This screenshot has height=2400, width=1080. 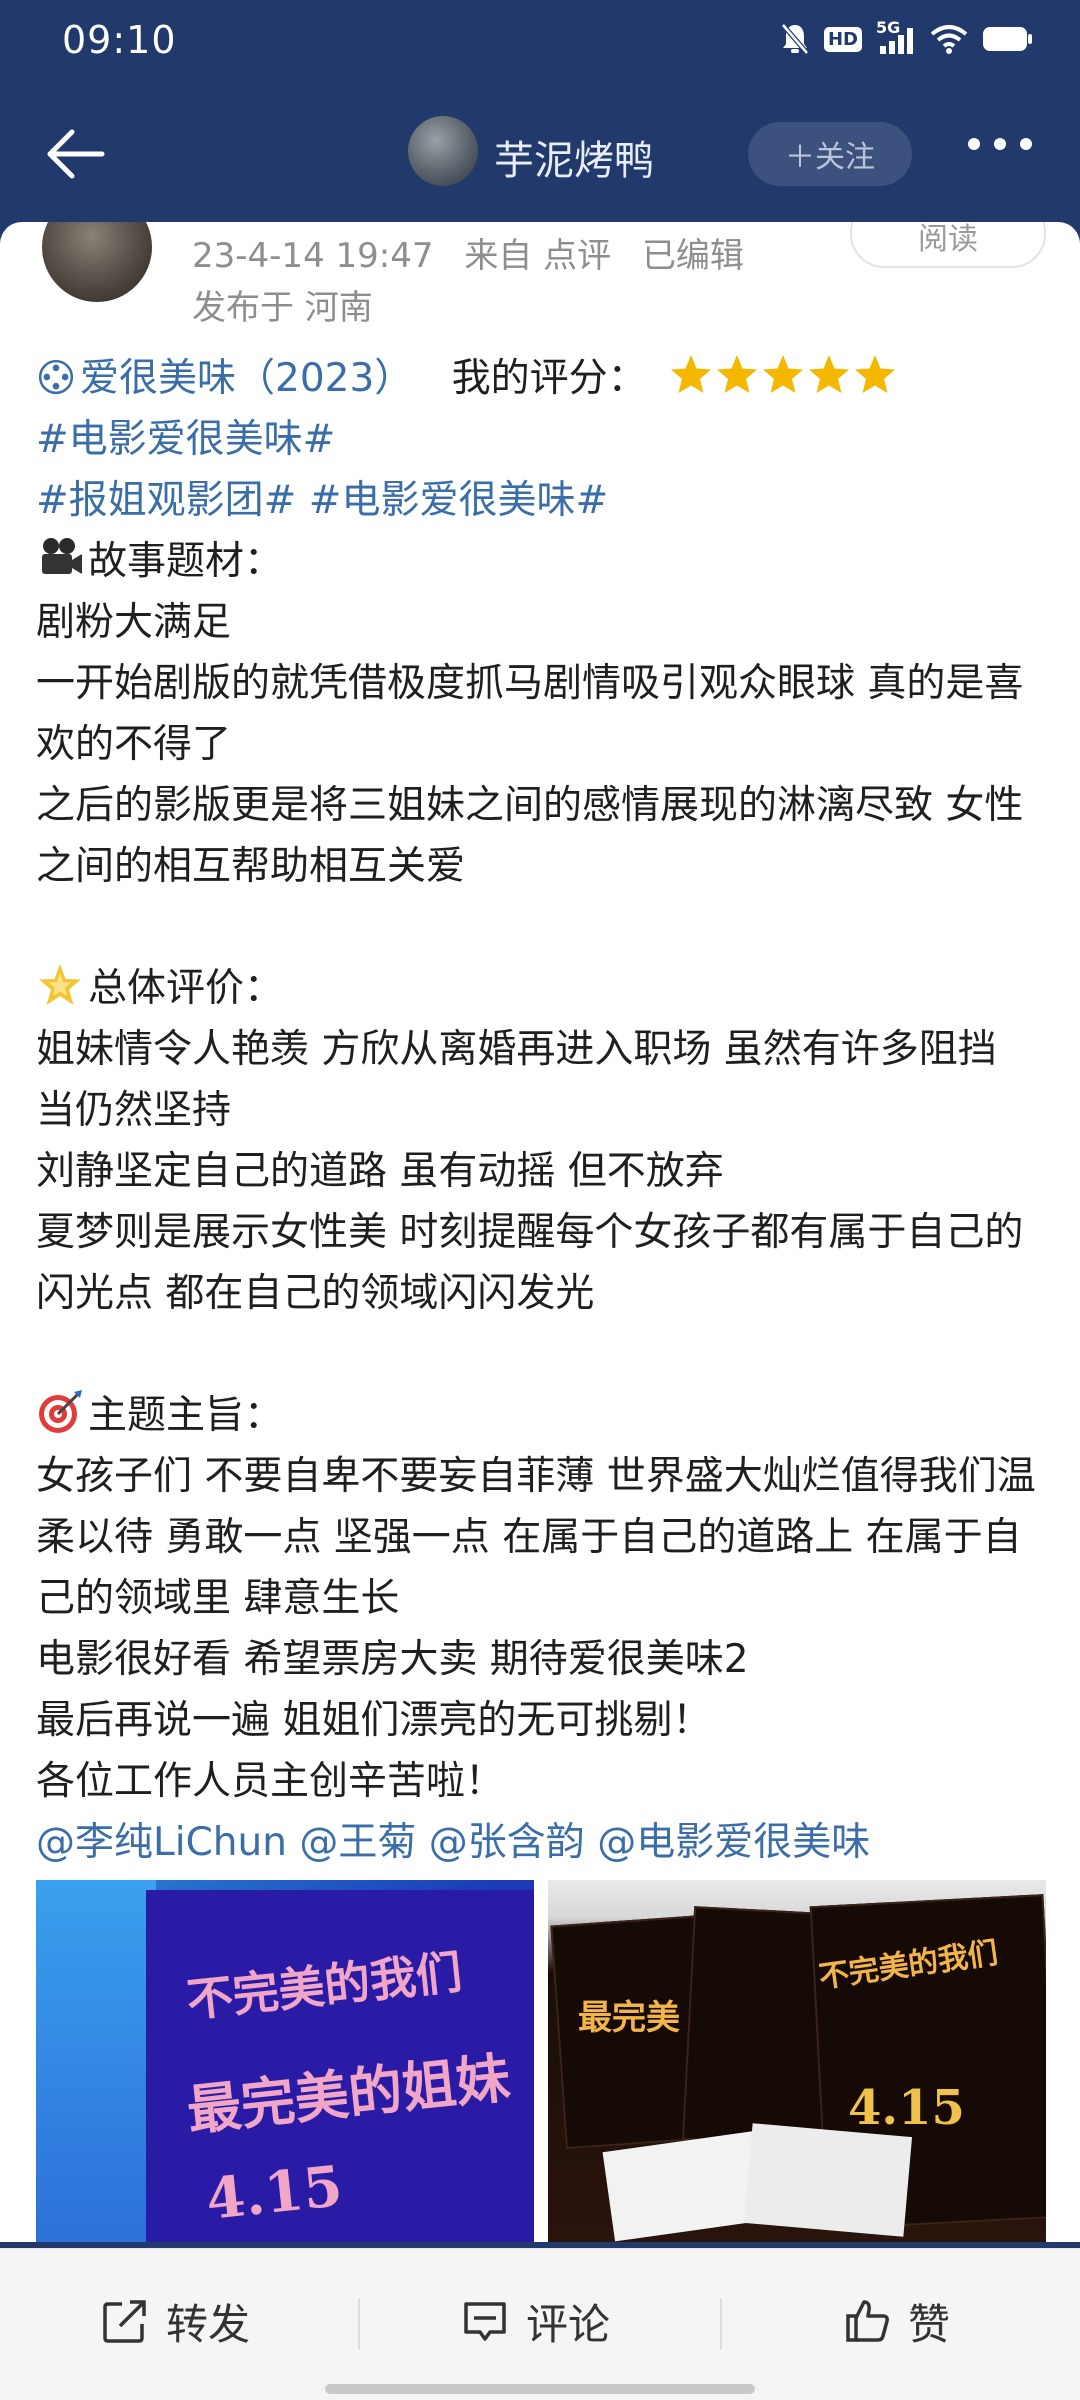 What do you see at coordinates (906, 2108) in the screenshot?
I see `image-caption: 4.15` at bounding box center [906, 2108].